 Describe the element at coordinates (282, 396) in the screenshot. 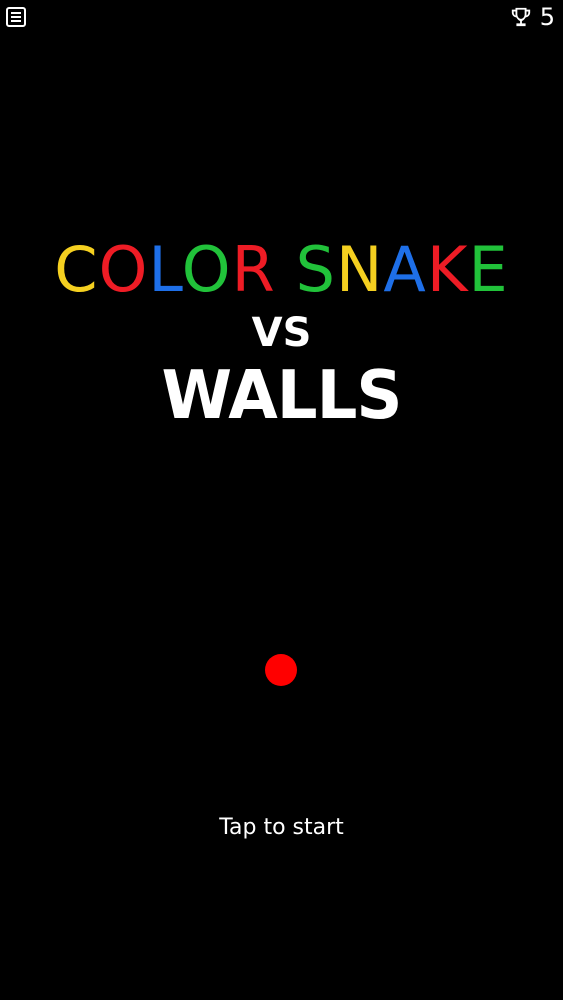

I see `title-walls: WALLS` at that location.